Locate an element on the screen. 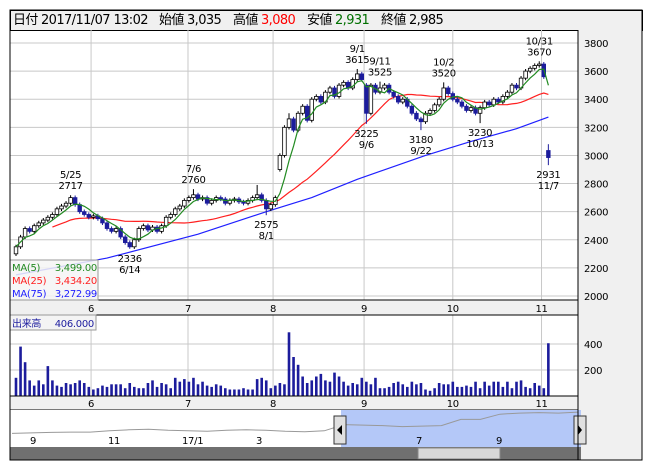  ma5-label: MA(5) is located at coordinates (26, 268).